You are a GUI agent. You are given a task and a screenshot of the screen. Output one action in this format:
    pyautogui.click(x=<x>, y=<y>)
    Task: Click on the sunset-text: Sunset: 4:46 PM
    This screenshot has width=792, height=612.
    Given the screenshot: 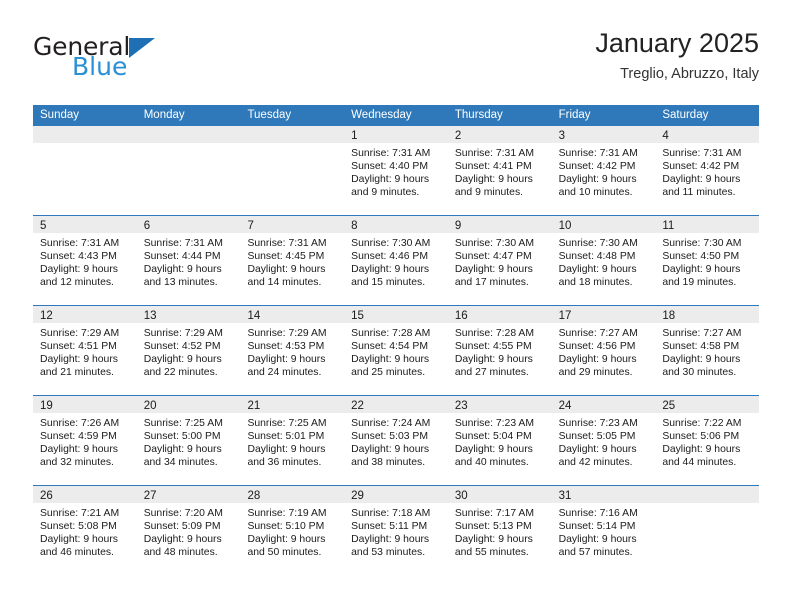 What is the action you would take?
    pyautogui.click(x=389, y=257)
    